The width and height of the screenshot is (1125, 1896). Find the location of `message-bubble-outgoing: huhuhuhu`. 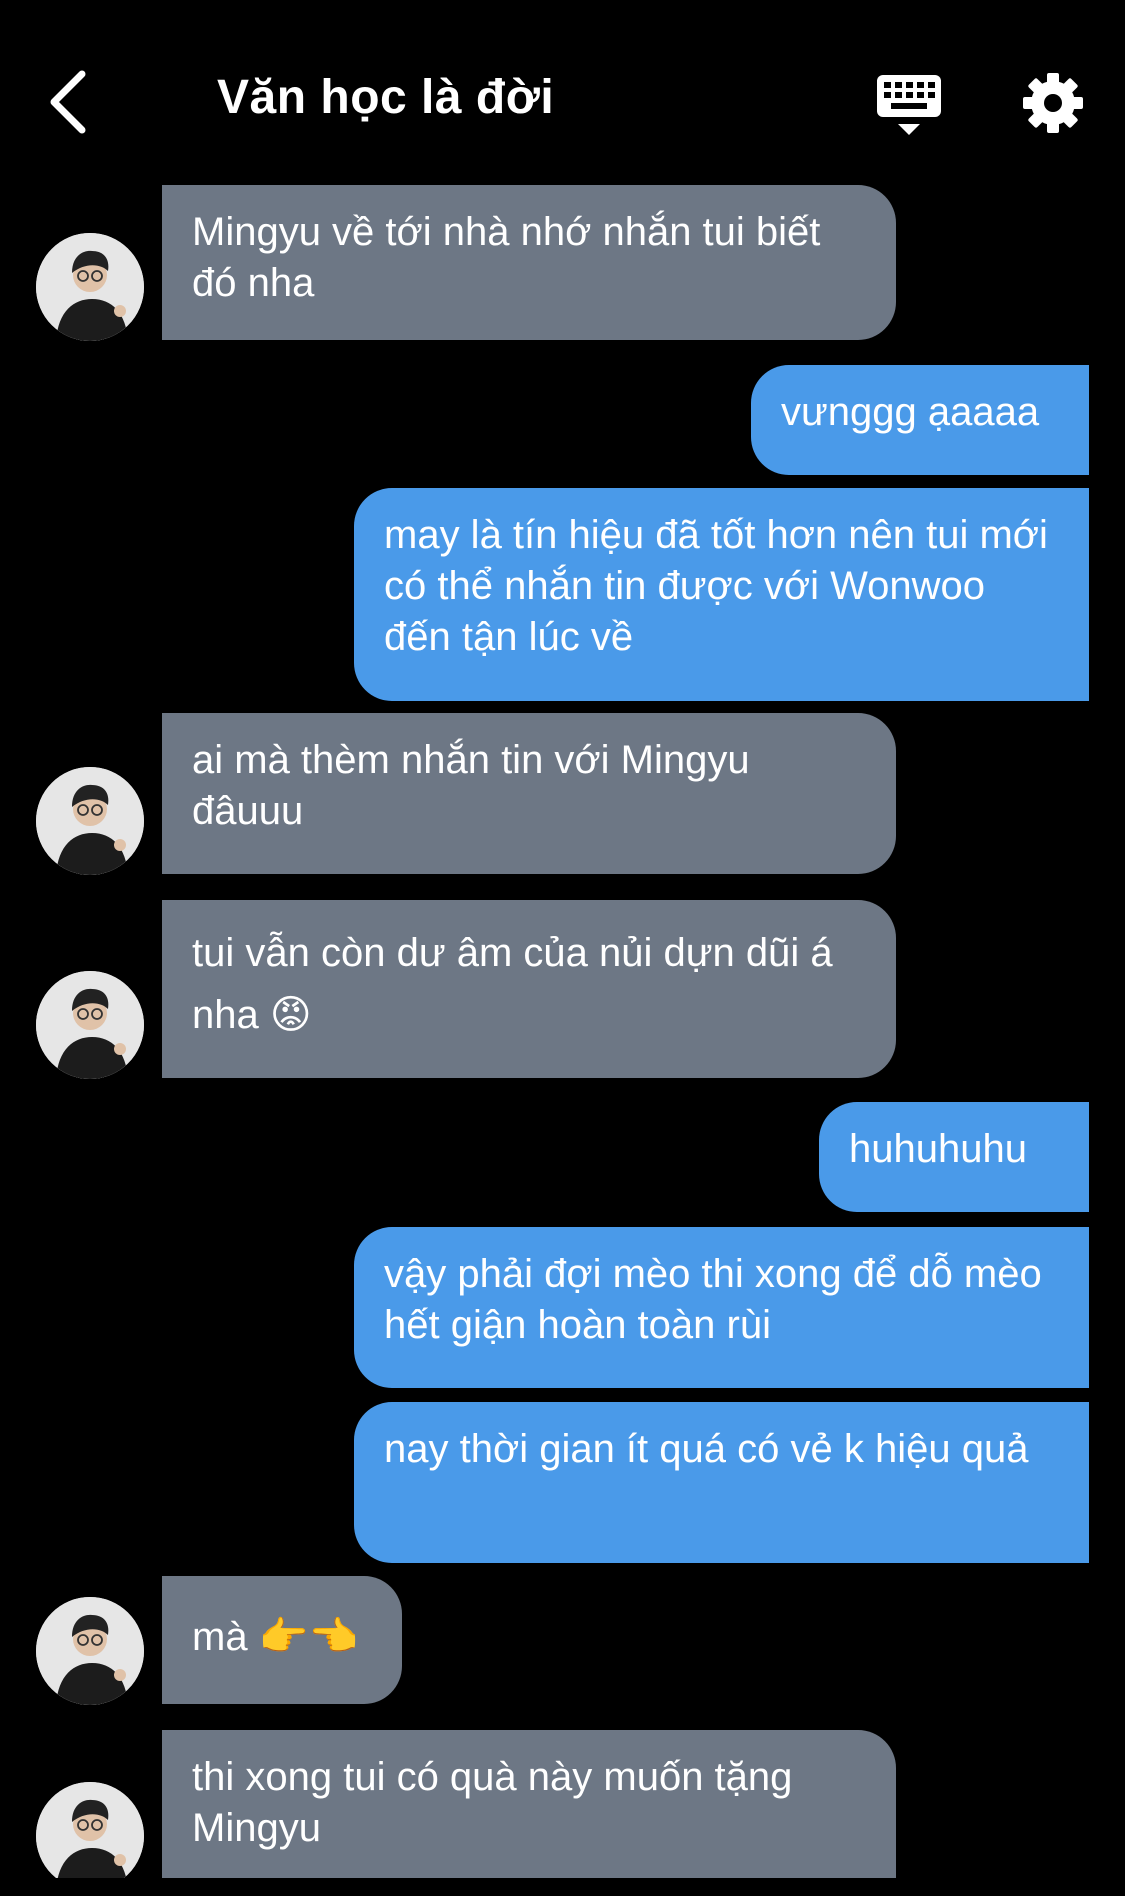

message-bubble-outgoing: huhuhuhu is located at coordinates (954, 1157).